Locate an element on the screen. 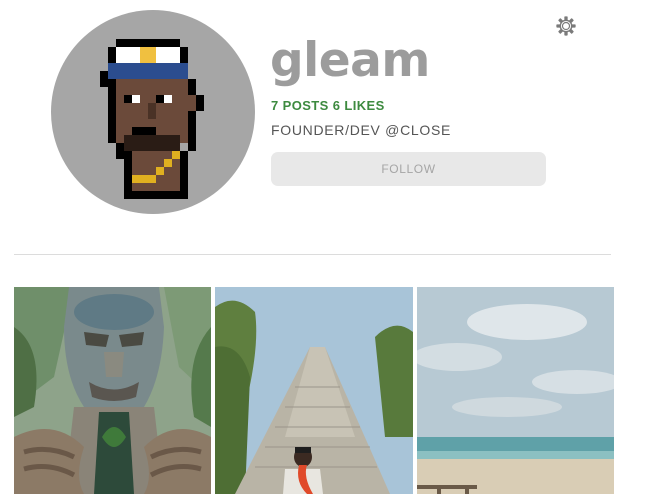  profile-bio: FOUNDER/DEV @CLOSE is located at coordinates (361, 130).